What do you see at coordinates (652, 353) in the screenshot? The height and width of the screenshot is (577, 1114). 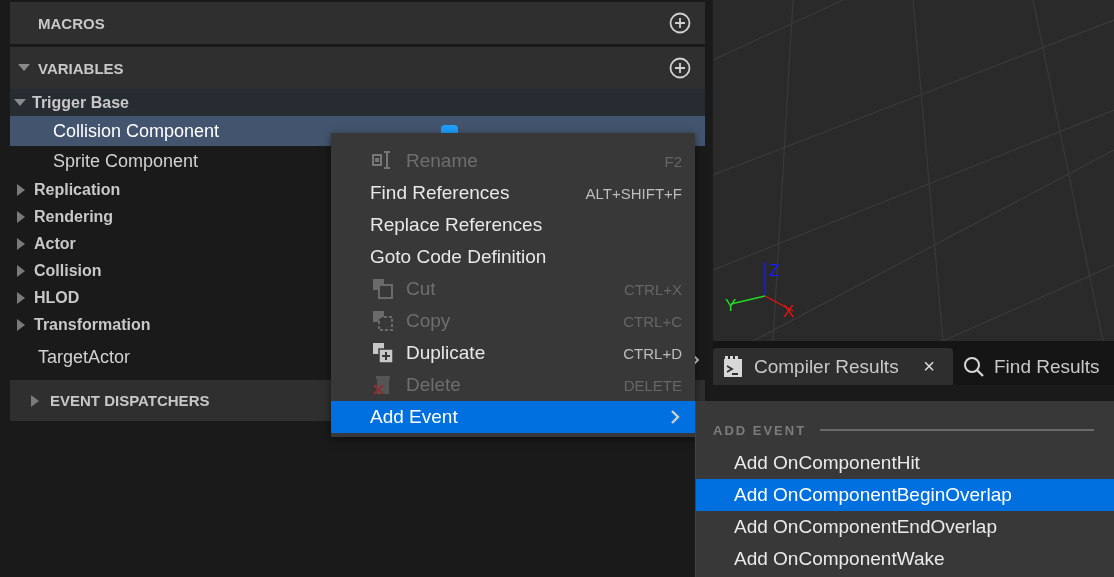 I see `shortcut-label: CTRL+D` at bounding box center [652, 353].